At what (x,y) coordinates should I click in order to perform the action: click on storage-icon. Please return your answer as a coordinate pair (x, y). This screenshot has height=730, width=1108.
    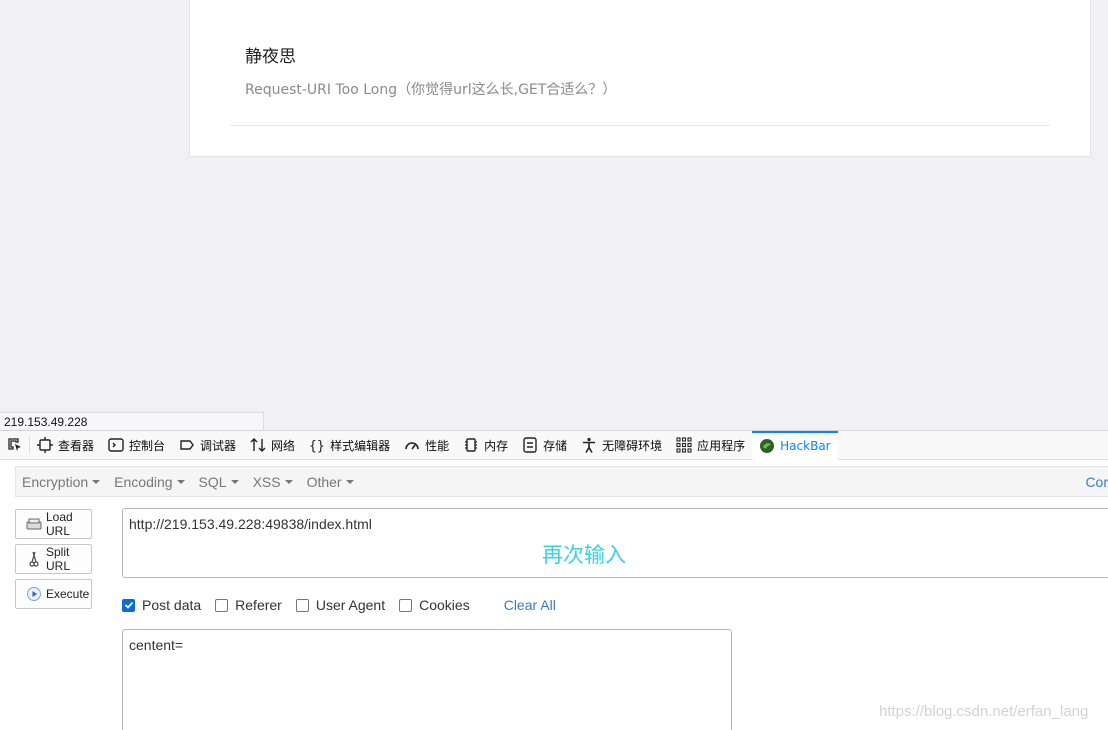
    Looking at the image, I should click on (530, 445).